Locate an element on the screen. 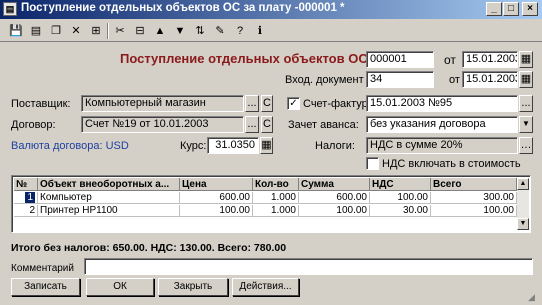  sort-icon: ⇅ is located at coordinates (200, 31).